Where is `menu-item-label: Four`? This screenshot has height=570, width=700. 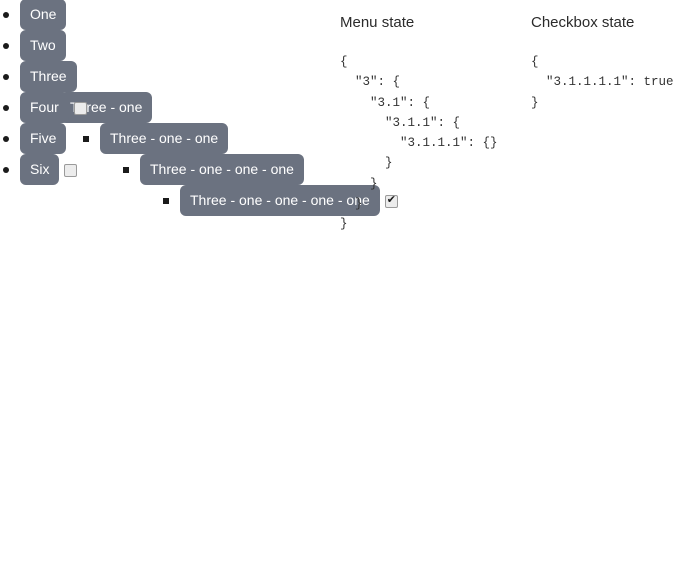 menu-item-label: Four is located at coordinates (44, 107).